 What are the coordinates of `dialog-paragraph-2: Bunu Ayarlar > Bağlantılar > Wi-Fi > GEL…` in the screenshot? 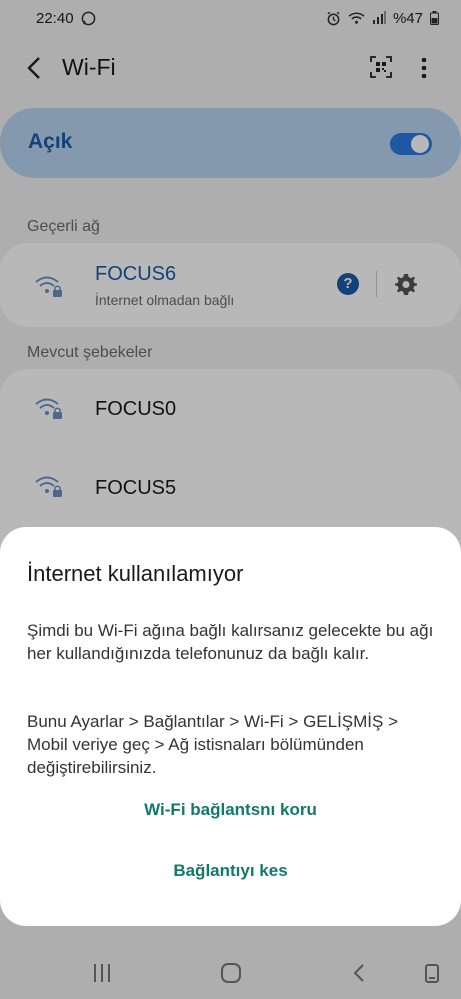 It's located at (213, 744).